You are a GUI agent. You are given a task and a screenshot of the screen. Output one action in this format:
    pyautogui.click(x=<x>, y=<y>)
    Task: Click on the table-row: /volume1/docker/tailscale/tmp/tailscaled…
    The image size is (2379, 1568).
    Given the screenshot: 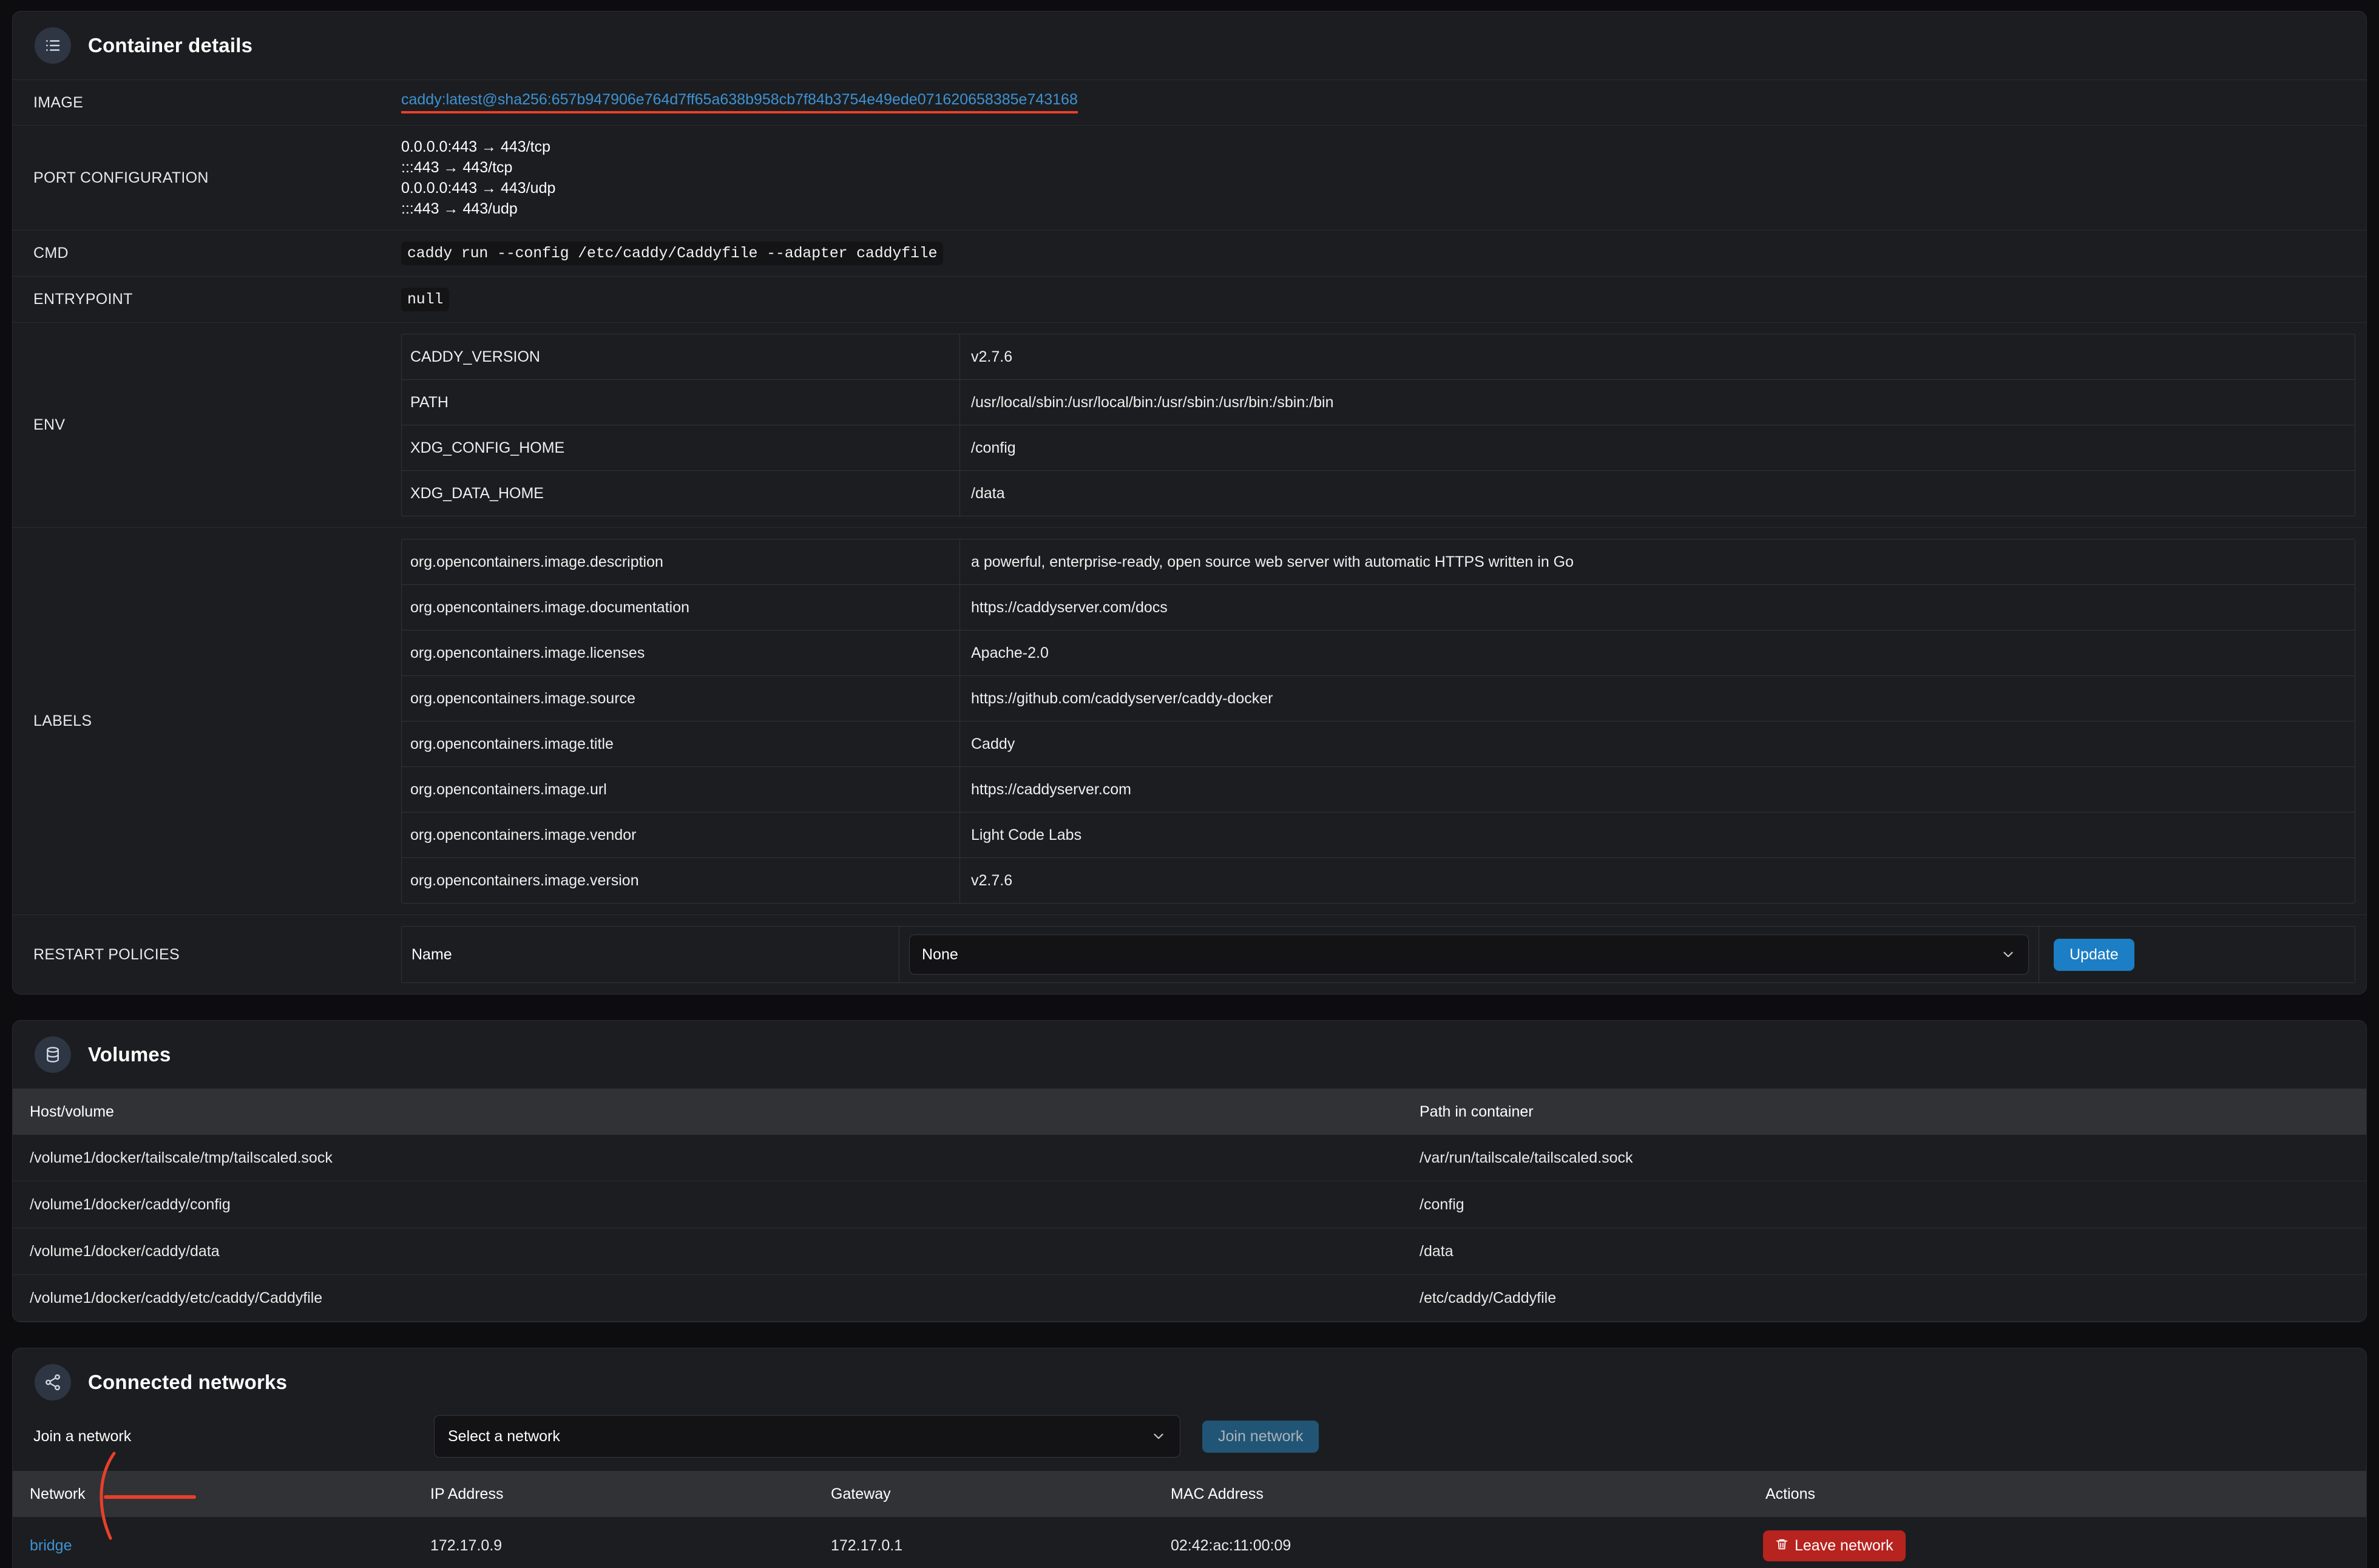 What is the action you would take?
    pyautogui.click(x=1189, y=1158)
    